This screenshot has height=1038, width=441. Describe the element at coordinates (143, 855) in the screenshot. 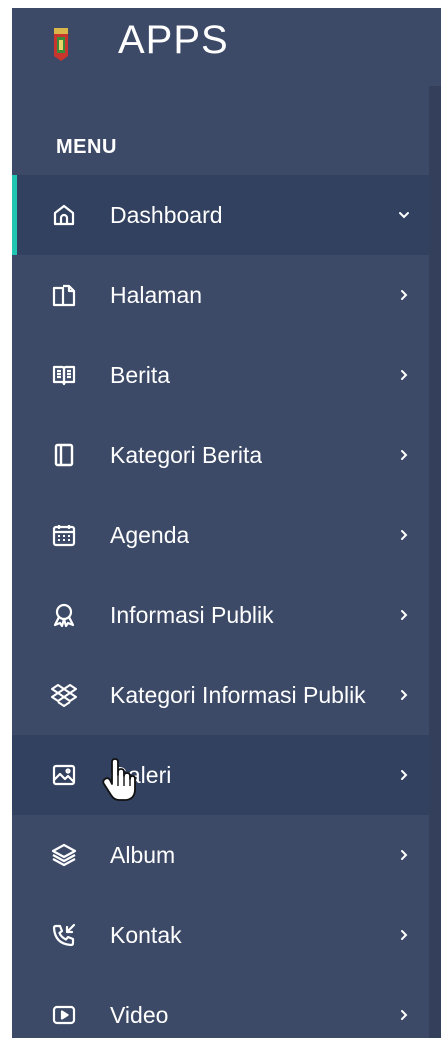

I see `sidebar-item-label: Album` at that location.